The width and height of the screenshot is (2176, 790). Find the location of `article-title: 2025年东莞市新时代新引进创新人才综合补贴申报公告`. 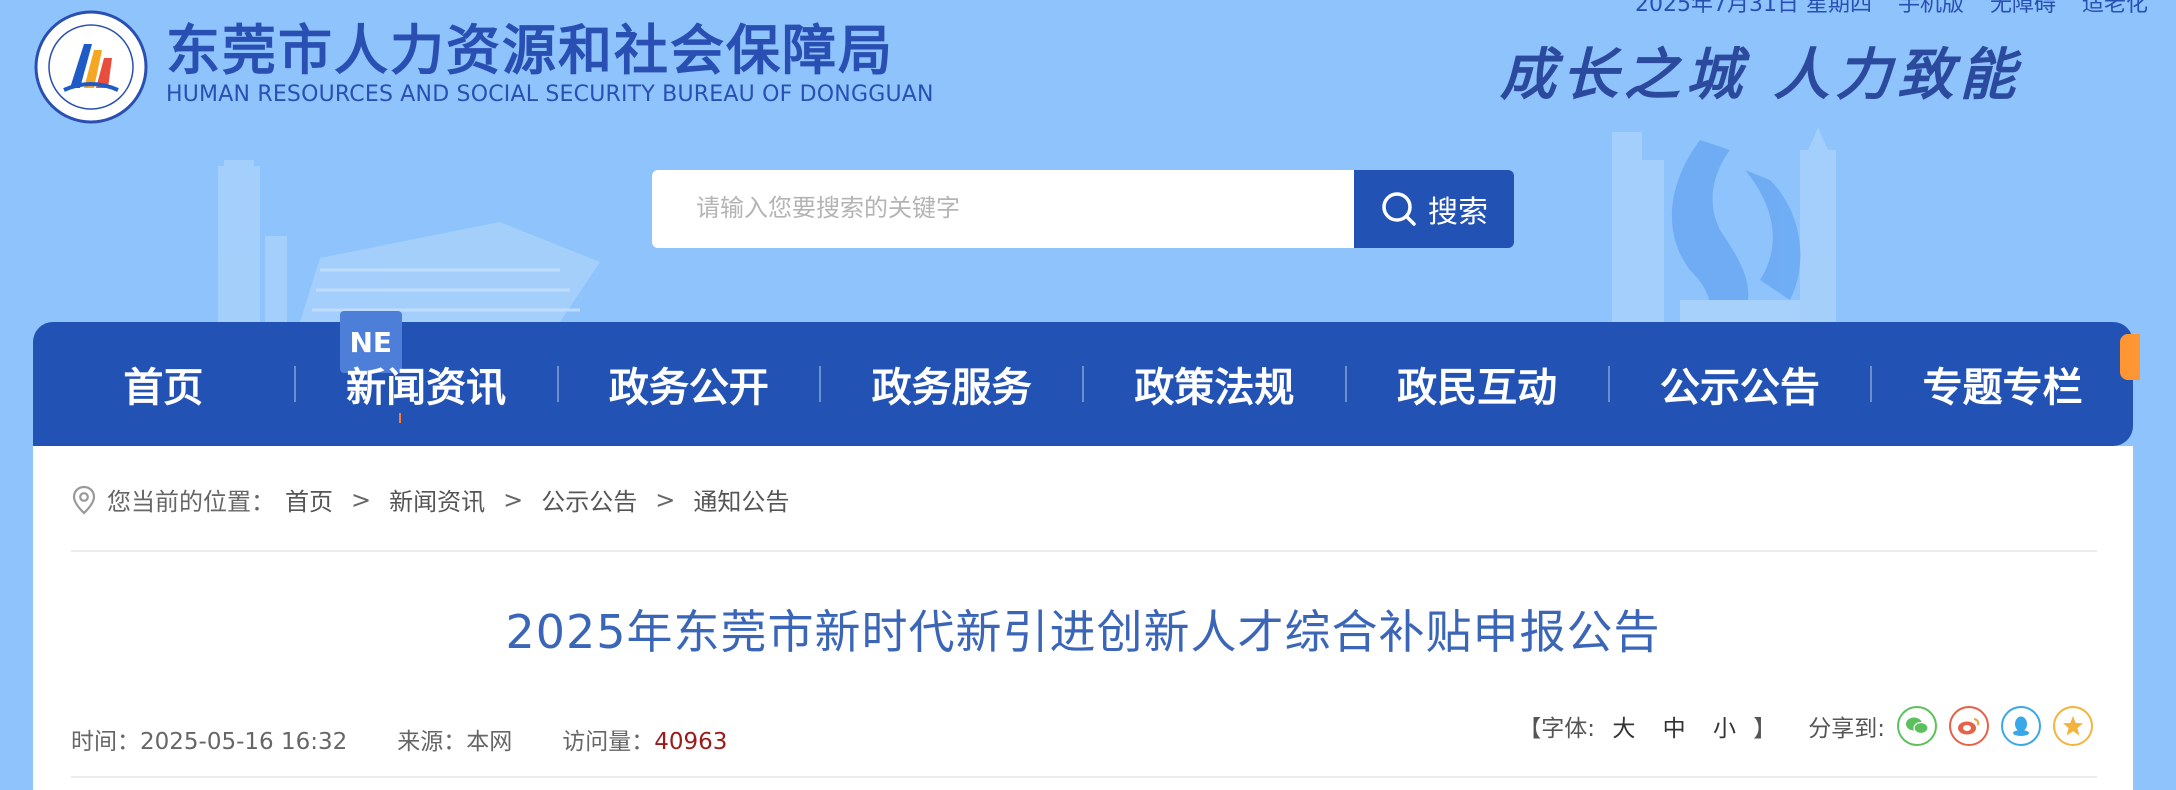

article-title: 2025年东莞市新时代新引进创新人才综合补贴申报公告 is located at coordinates (1083, 632).